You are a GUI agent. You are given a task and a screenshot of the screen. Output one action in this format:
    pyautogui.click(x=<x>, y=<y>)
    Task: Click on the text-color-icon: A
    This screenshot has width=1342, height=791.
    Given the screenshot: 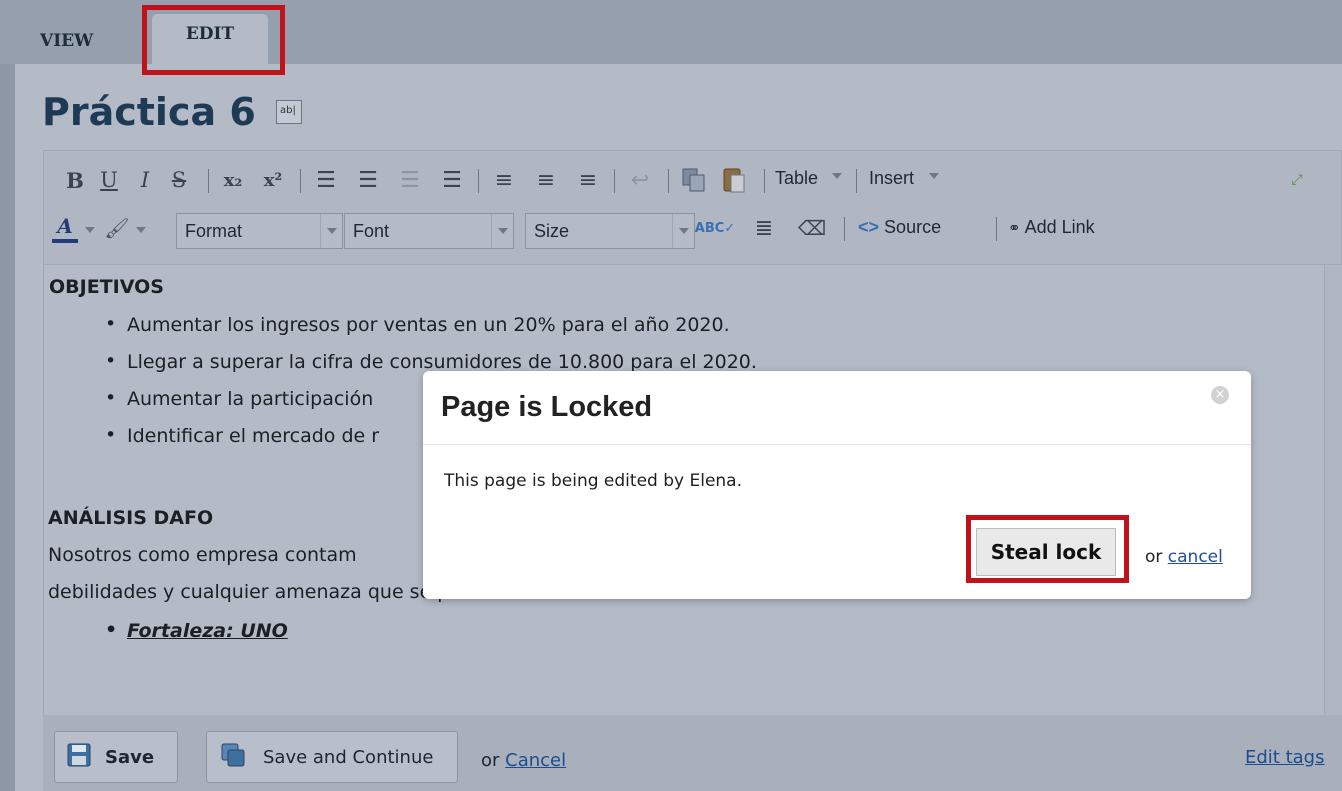 What is the action you would take?
    pyautogui.click(x=65, y=228)
    